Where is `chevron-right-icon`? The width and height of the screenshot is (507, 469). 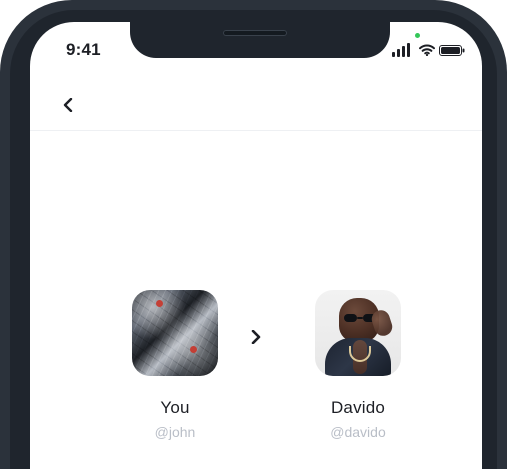 chevron-right-icon is located at coordinates (256, 337).